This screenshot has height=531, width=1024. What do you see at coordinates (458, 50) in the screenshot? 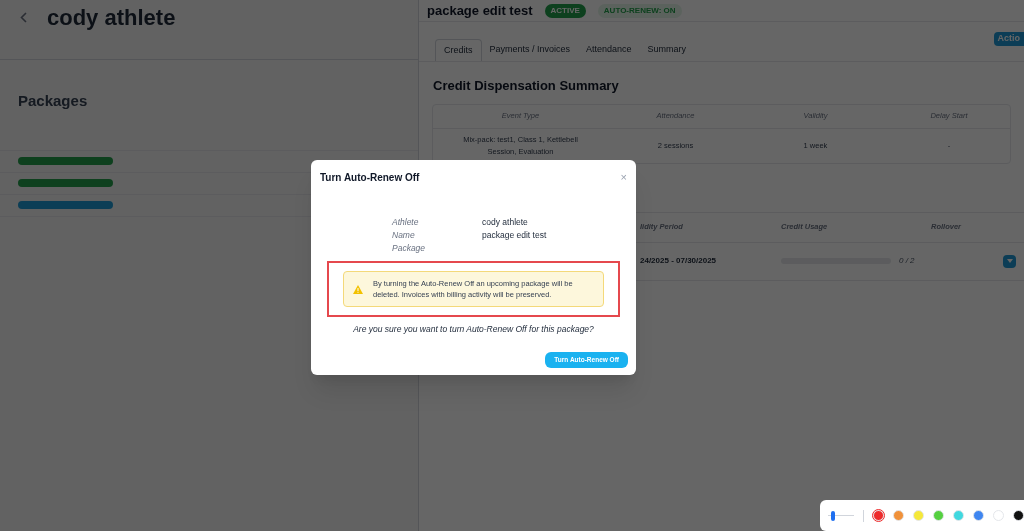
I see `tab: Credits` at bounding box center [458, 50].